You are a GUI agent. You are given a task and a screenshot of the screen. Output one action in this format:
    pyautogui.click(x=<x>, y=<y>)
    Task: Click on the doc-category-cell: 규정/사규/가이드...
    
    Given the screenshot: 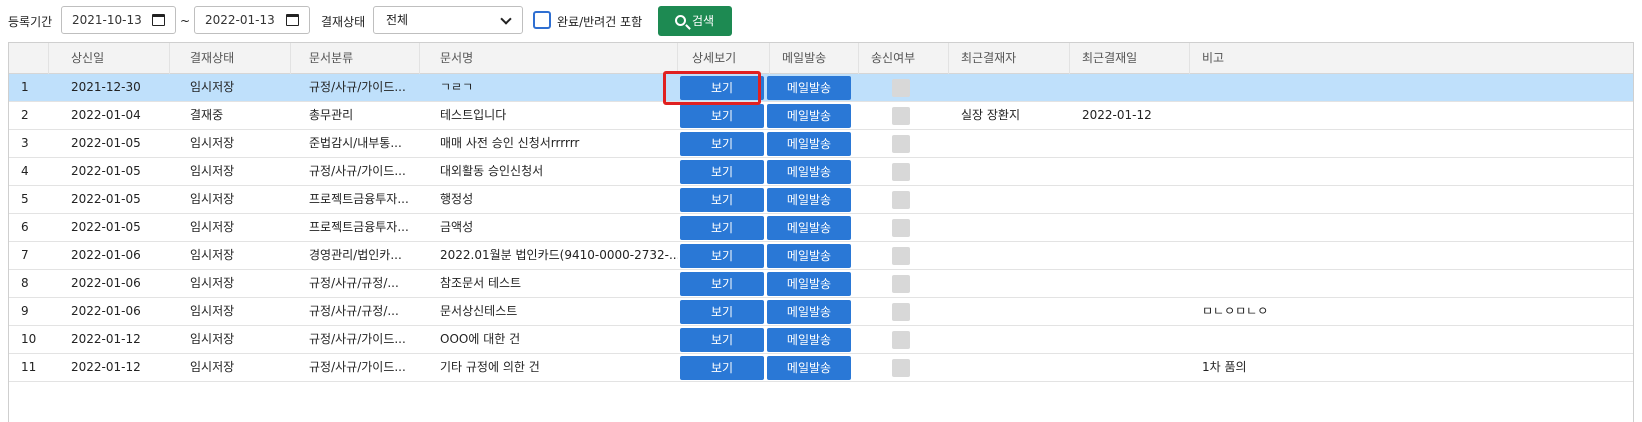 What is the action you would take?
    pyautogui.click(x=357, y=171)
    